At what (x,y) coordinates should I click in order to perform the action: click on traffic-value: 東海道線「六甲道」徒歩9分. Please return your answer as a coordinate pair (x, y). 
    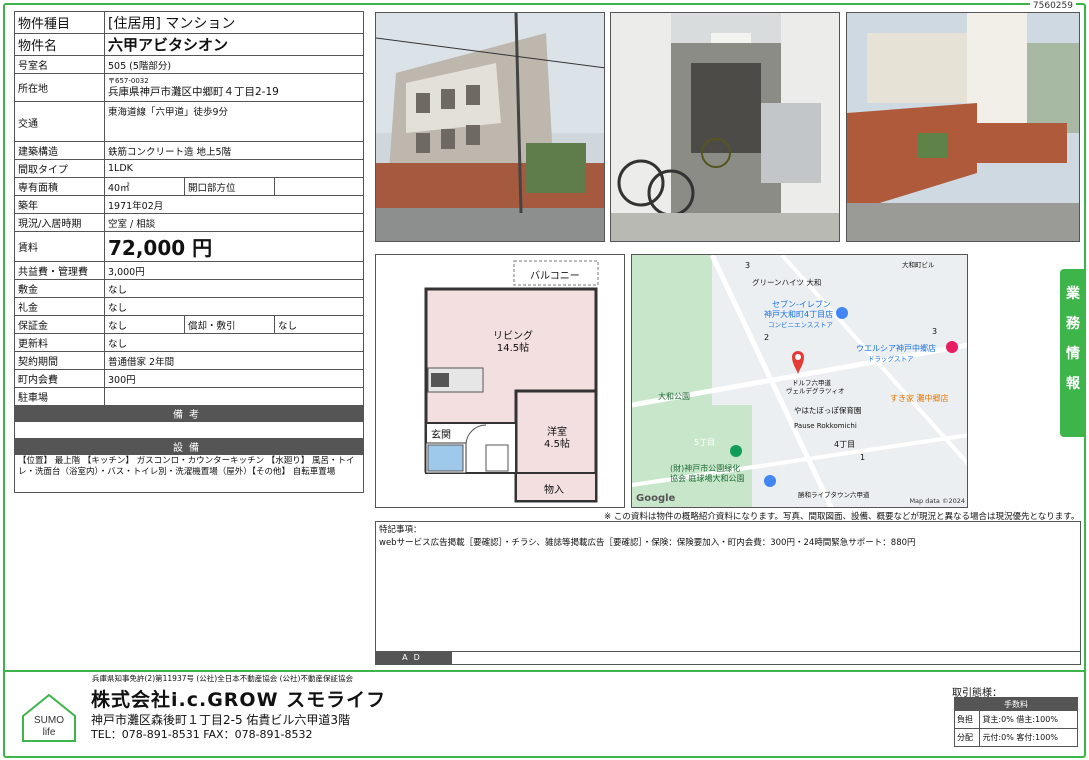
    Looking at the image, I should click on (234, 121).